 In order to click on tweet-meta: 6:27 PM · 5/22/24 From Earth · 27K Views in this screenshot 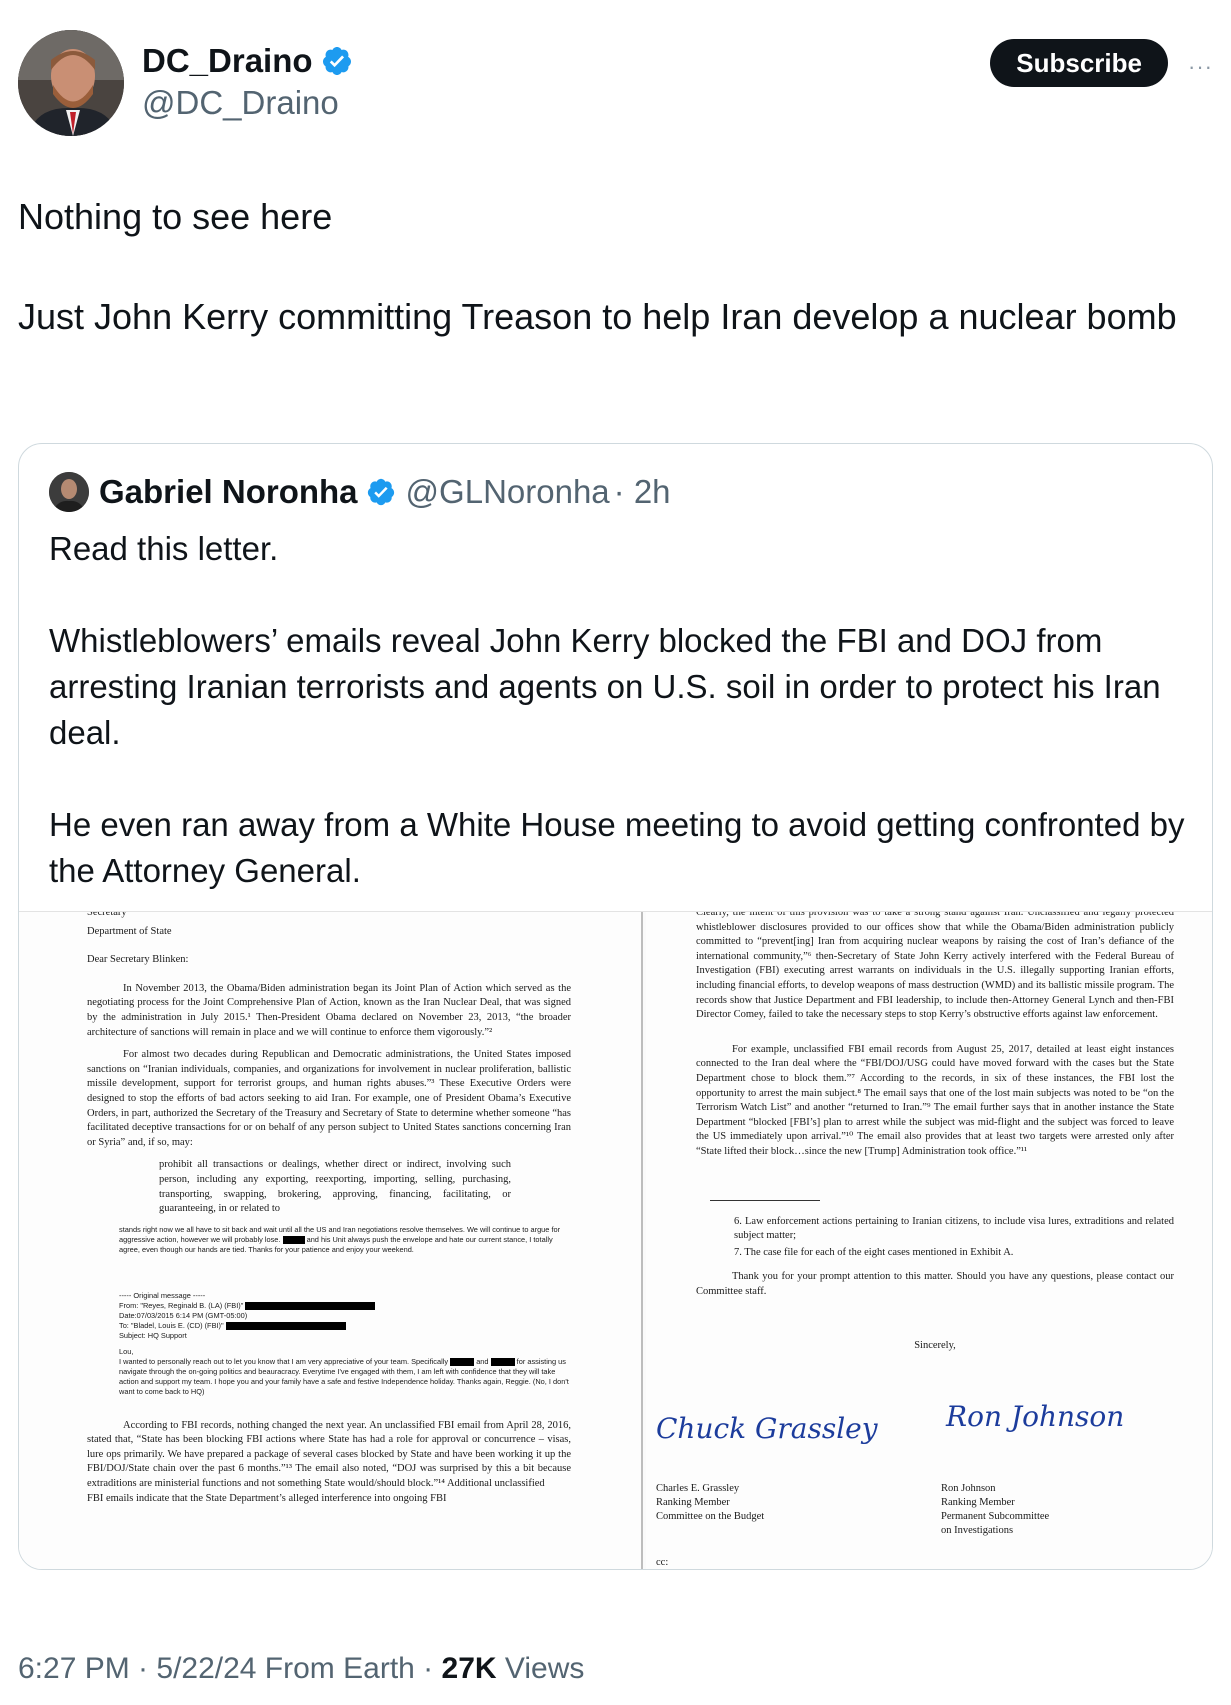, I will do `click(301, 1669)`.